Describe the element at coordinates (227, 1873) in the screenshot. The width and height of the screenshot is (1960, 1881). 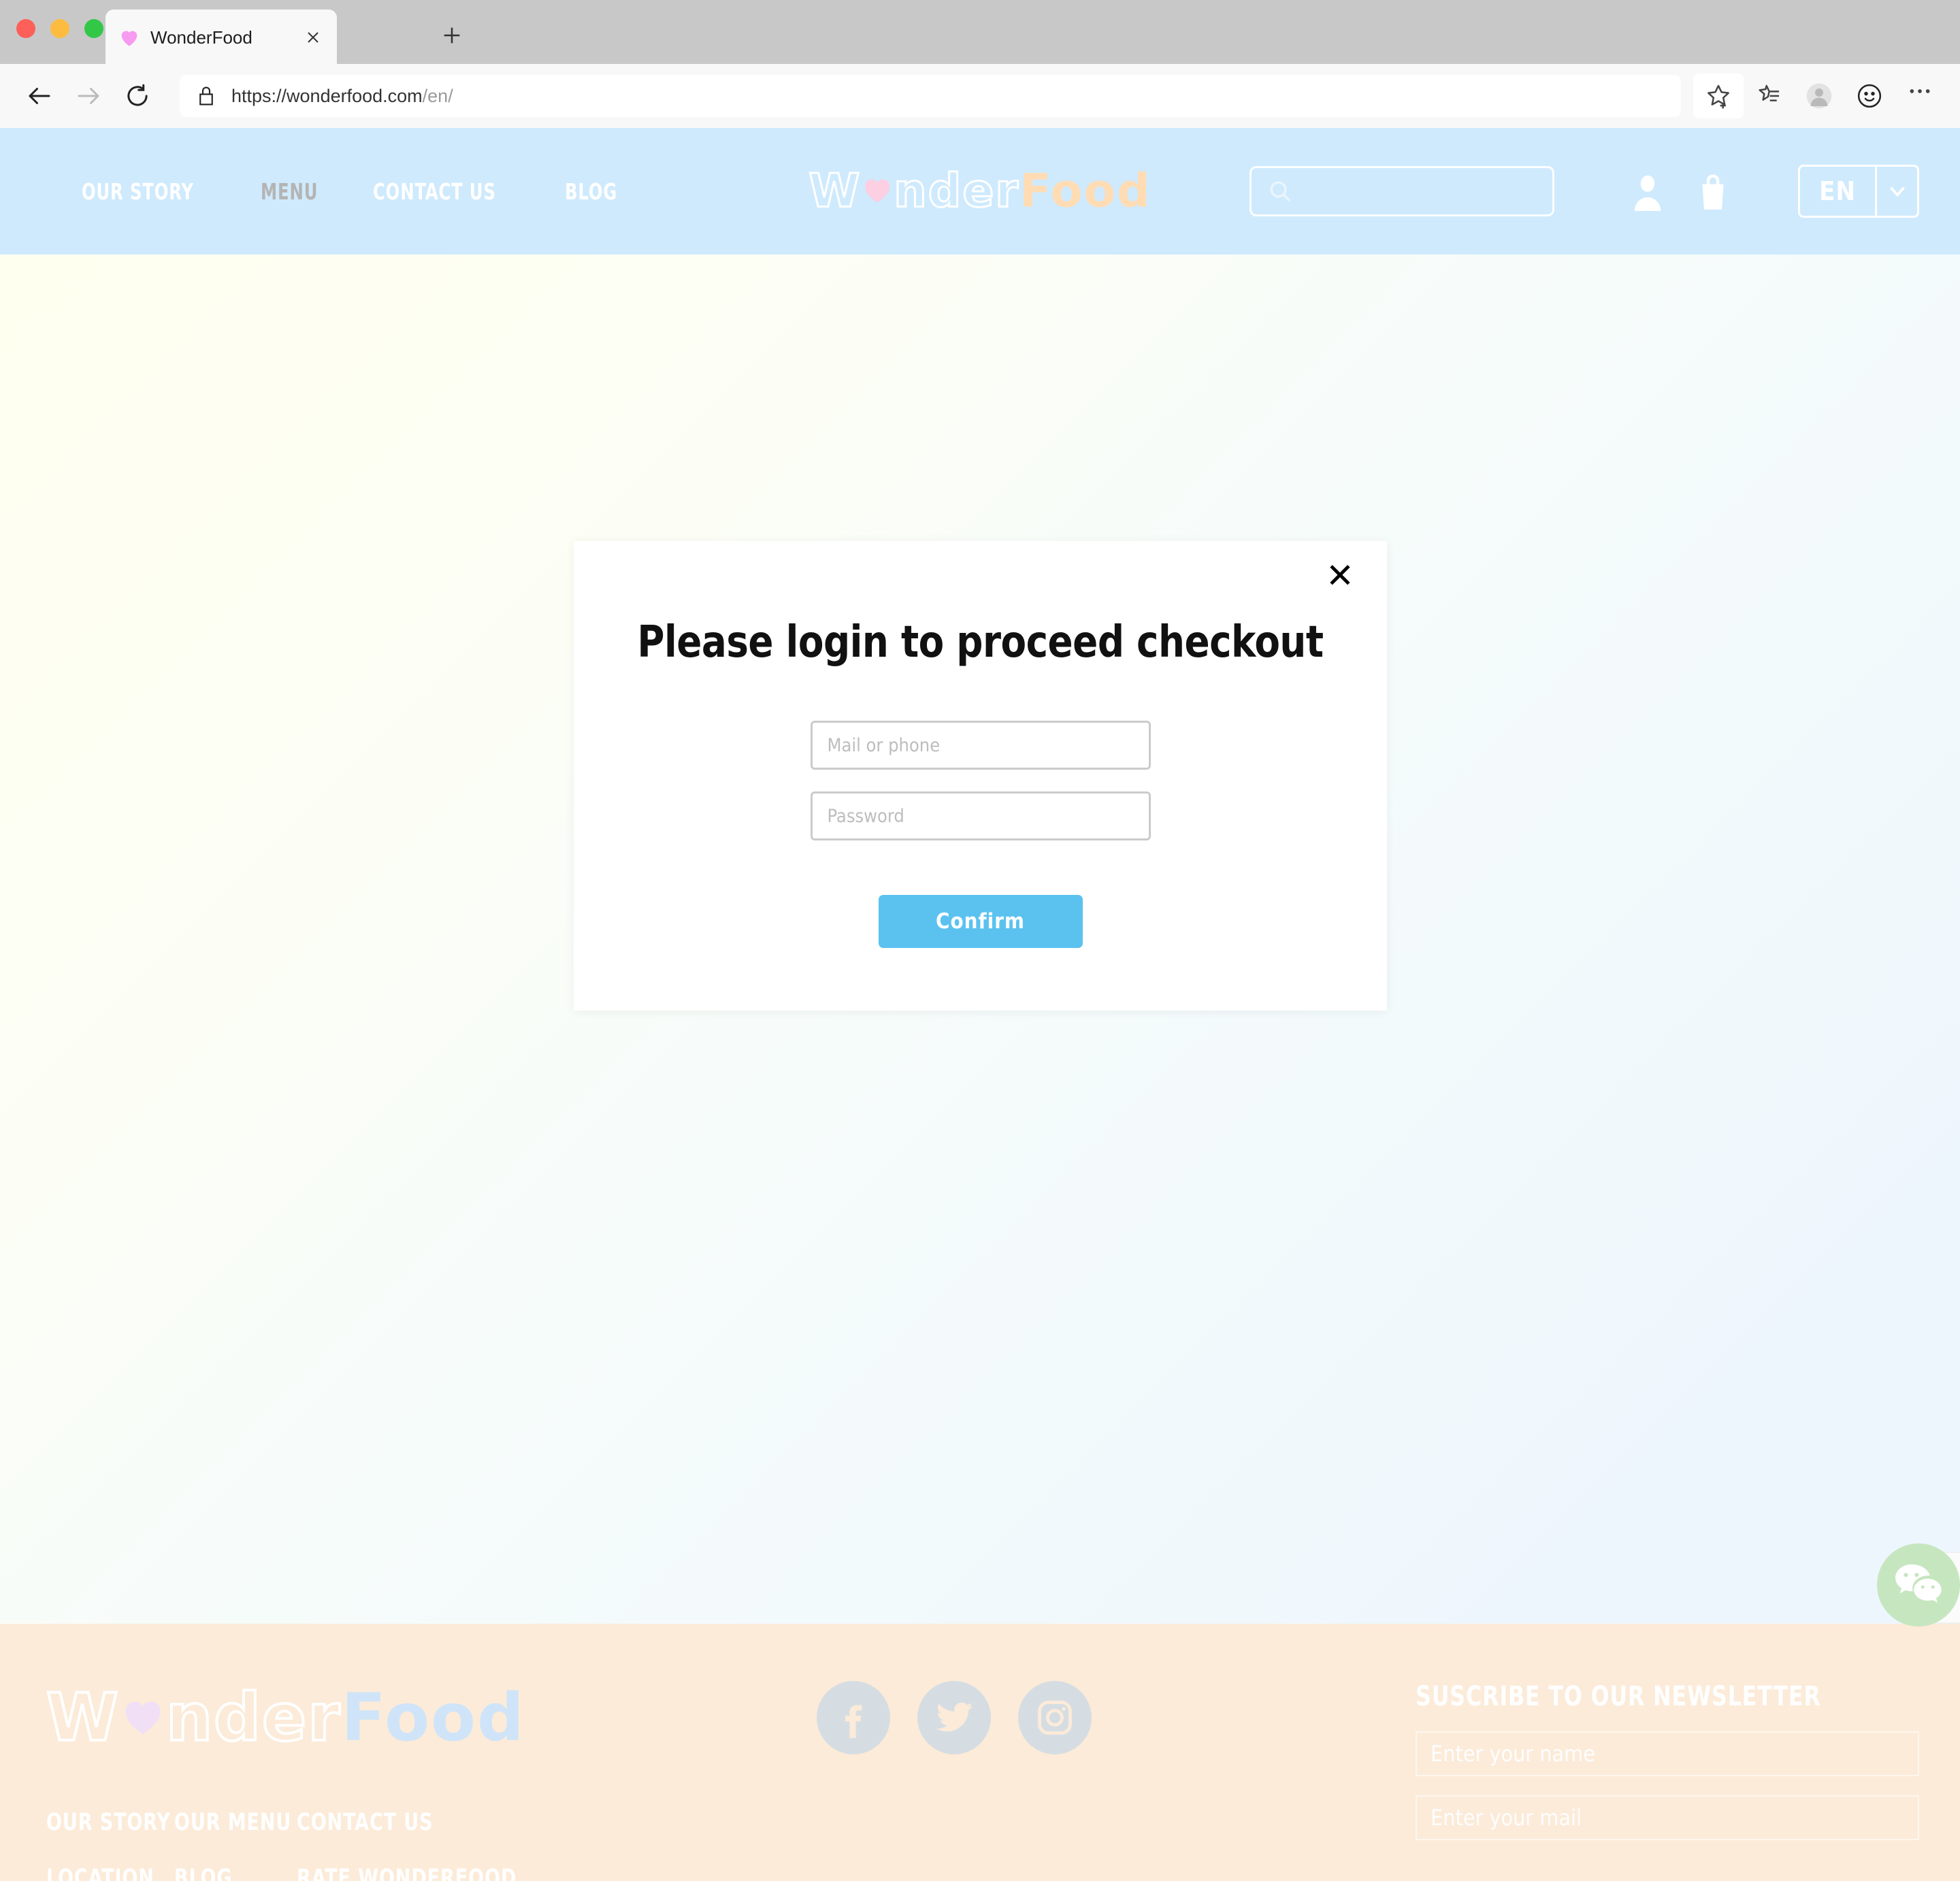
I see `footer-link-blog: BLOG` at that location.